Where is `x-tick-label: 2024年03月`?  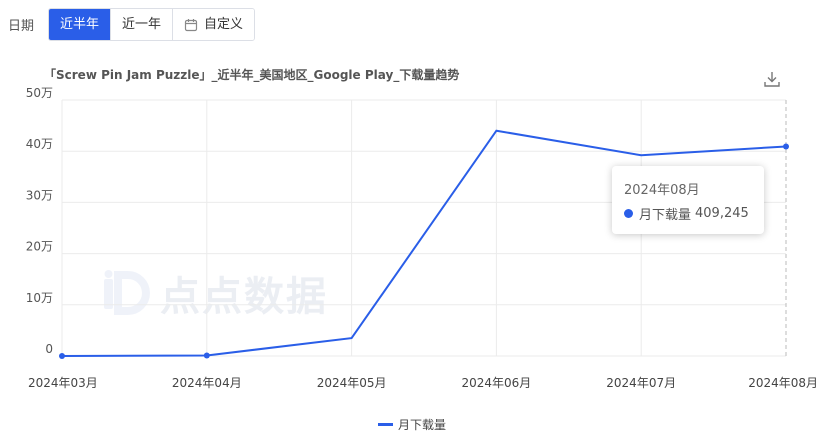 x-tick-label: 2024年03月 is located at coordinates (63, 383).